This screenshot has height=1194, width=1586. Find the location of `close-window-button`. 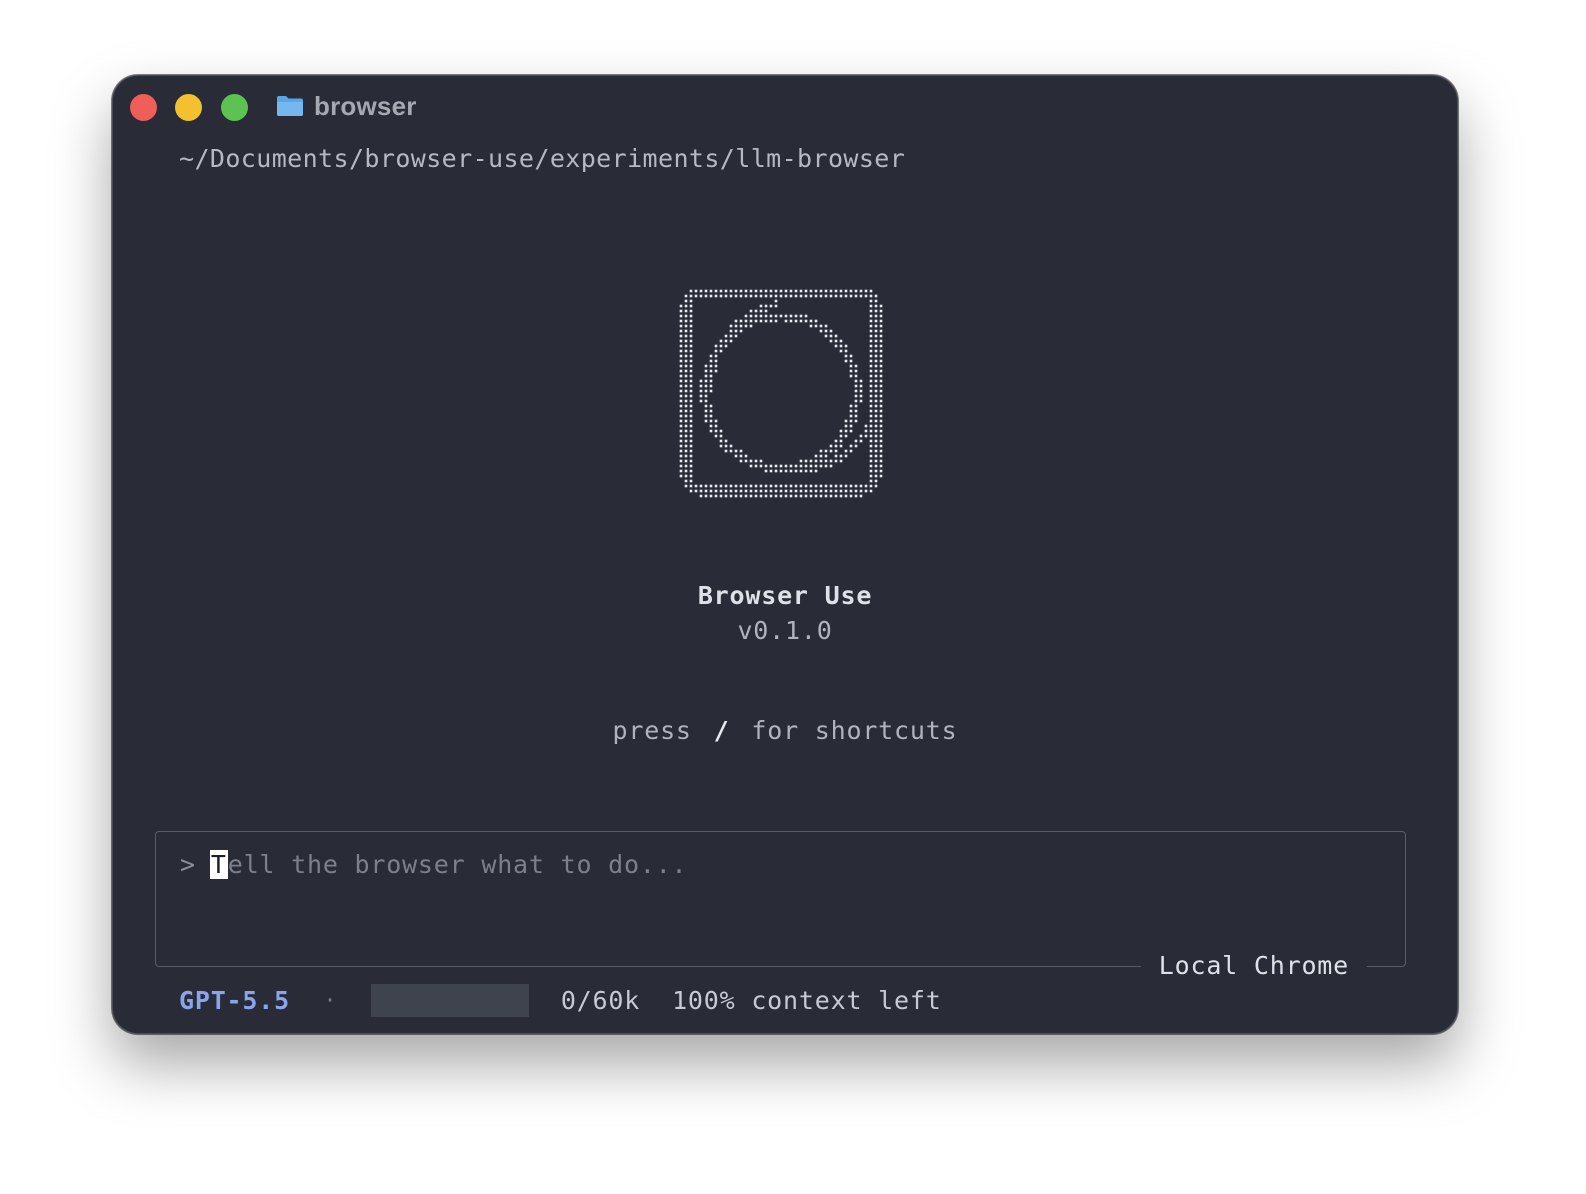

close-window-button is located at coordinates (143, 107).